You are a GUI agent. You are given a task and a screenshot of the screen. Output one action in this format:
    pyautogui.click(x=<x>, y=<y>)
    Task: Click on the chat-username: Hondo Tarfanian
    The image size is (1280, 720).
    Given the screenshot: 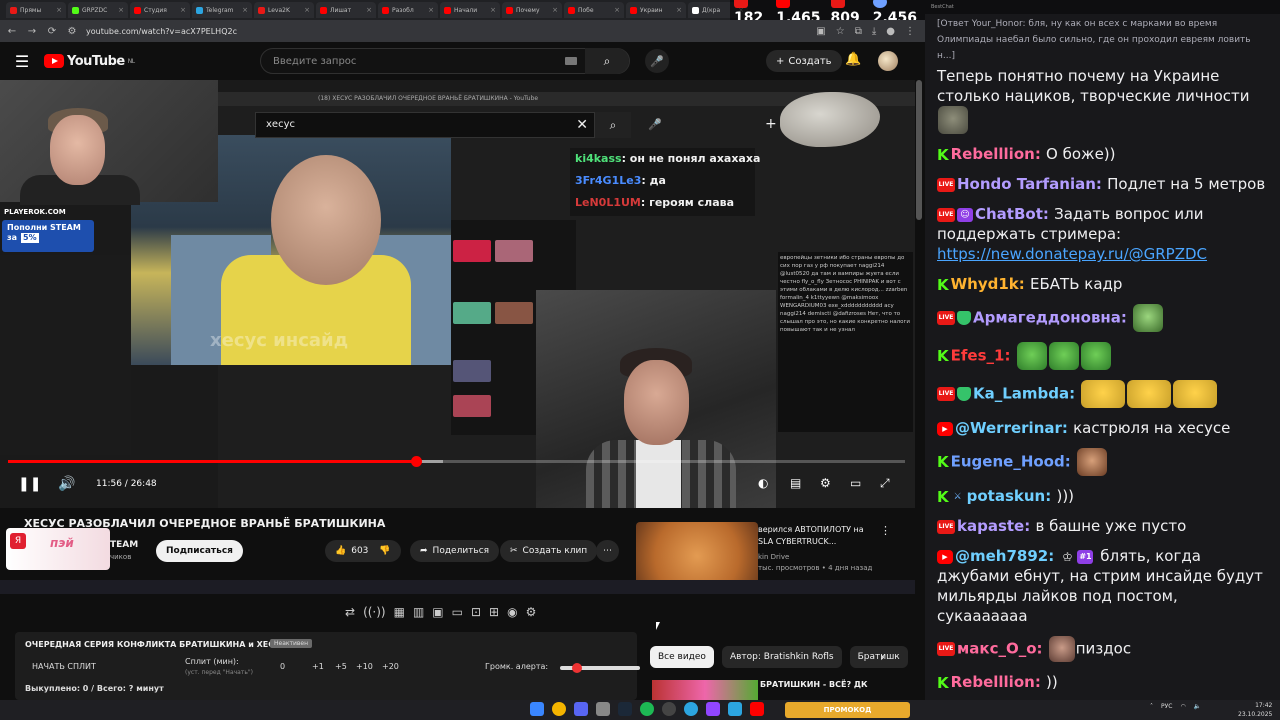 What is the action you would take?
    pyautogui.click(x=1026, y=184)
    